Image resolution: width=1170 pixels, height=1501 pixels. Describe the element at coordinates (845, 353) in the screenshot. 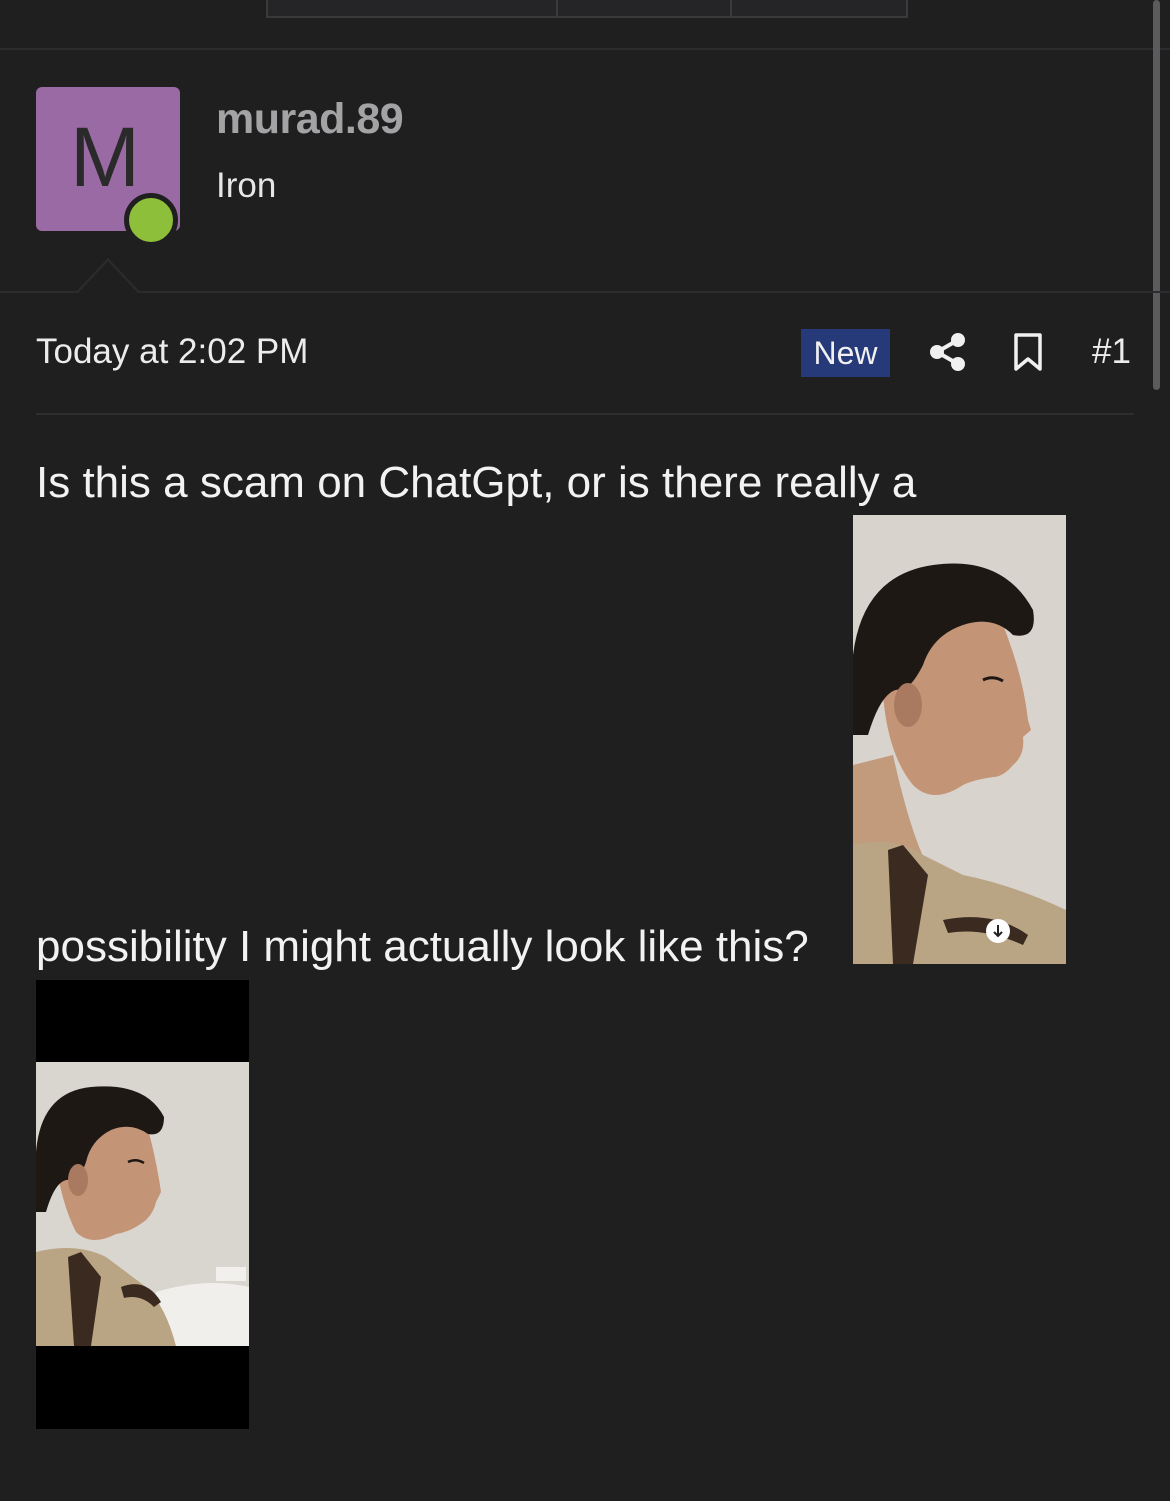

I see `new-badge: New` at that location.